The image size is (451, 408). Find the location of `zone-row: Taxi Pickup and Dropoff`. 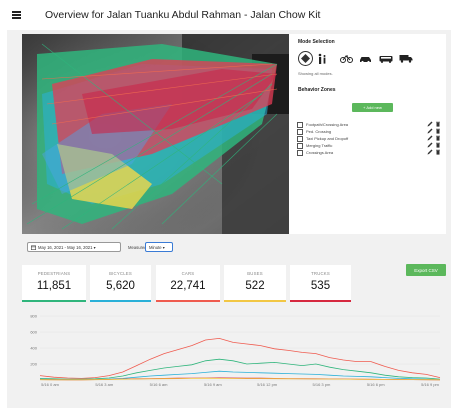

zone-row: Taxi Pickup and Dropoff is located at coordinates (369, 138).